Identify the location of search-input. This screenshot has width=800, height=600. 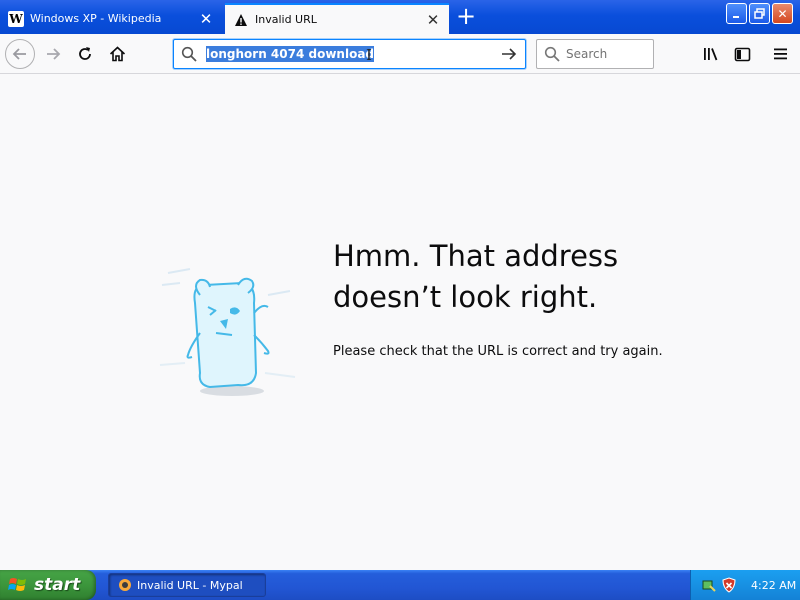
(606, 54).